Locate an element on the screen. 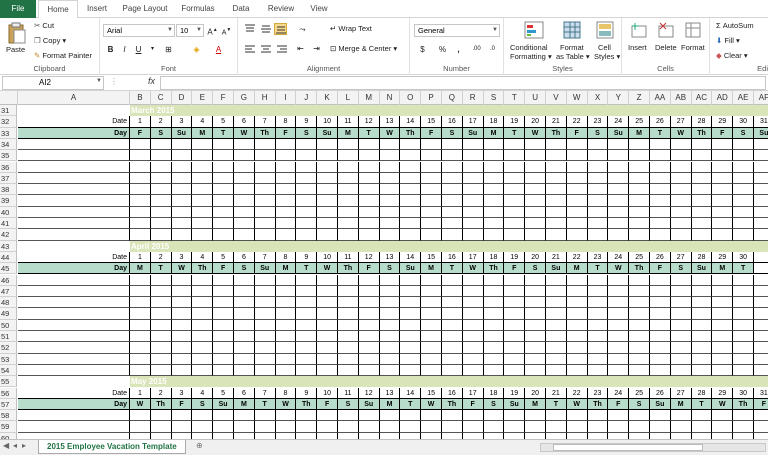  column-header: C is located at coordinates (161, 98).